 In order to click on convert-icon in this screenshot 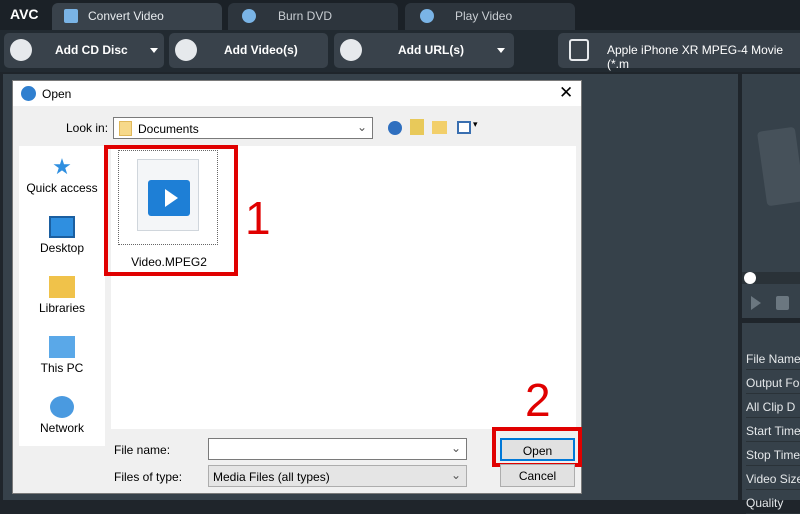, I will do `click(71, 16)`.